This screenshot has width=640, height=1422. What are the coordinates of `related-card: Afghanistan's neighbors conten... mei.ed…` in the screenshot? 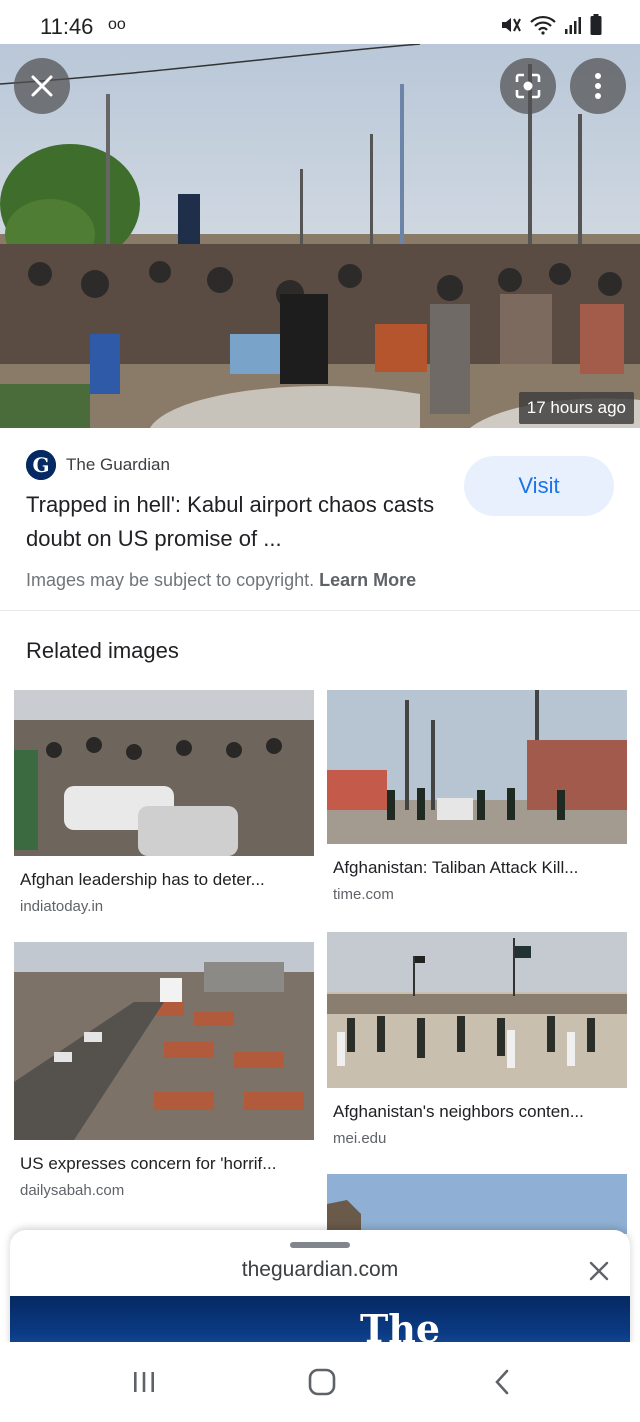 It's located at (477, 1039).